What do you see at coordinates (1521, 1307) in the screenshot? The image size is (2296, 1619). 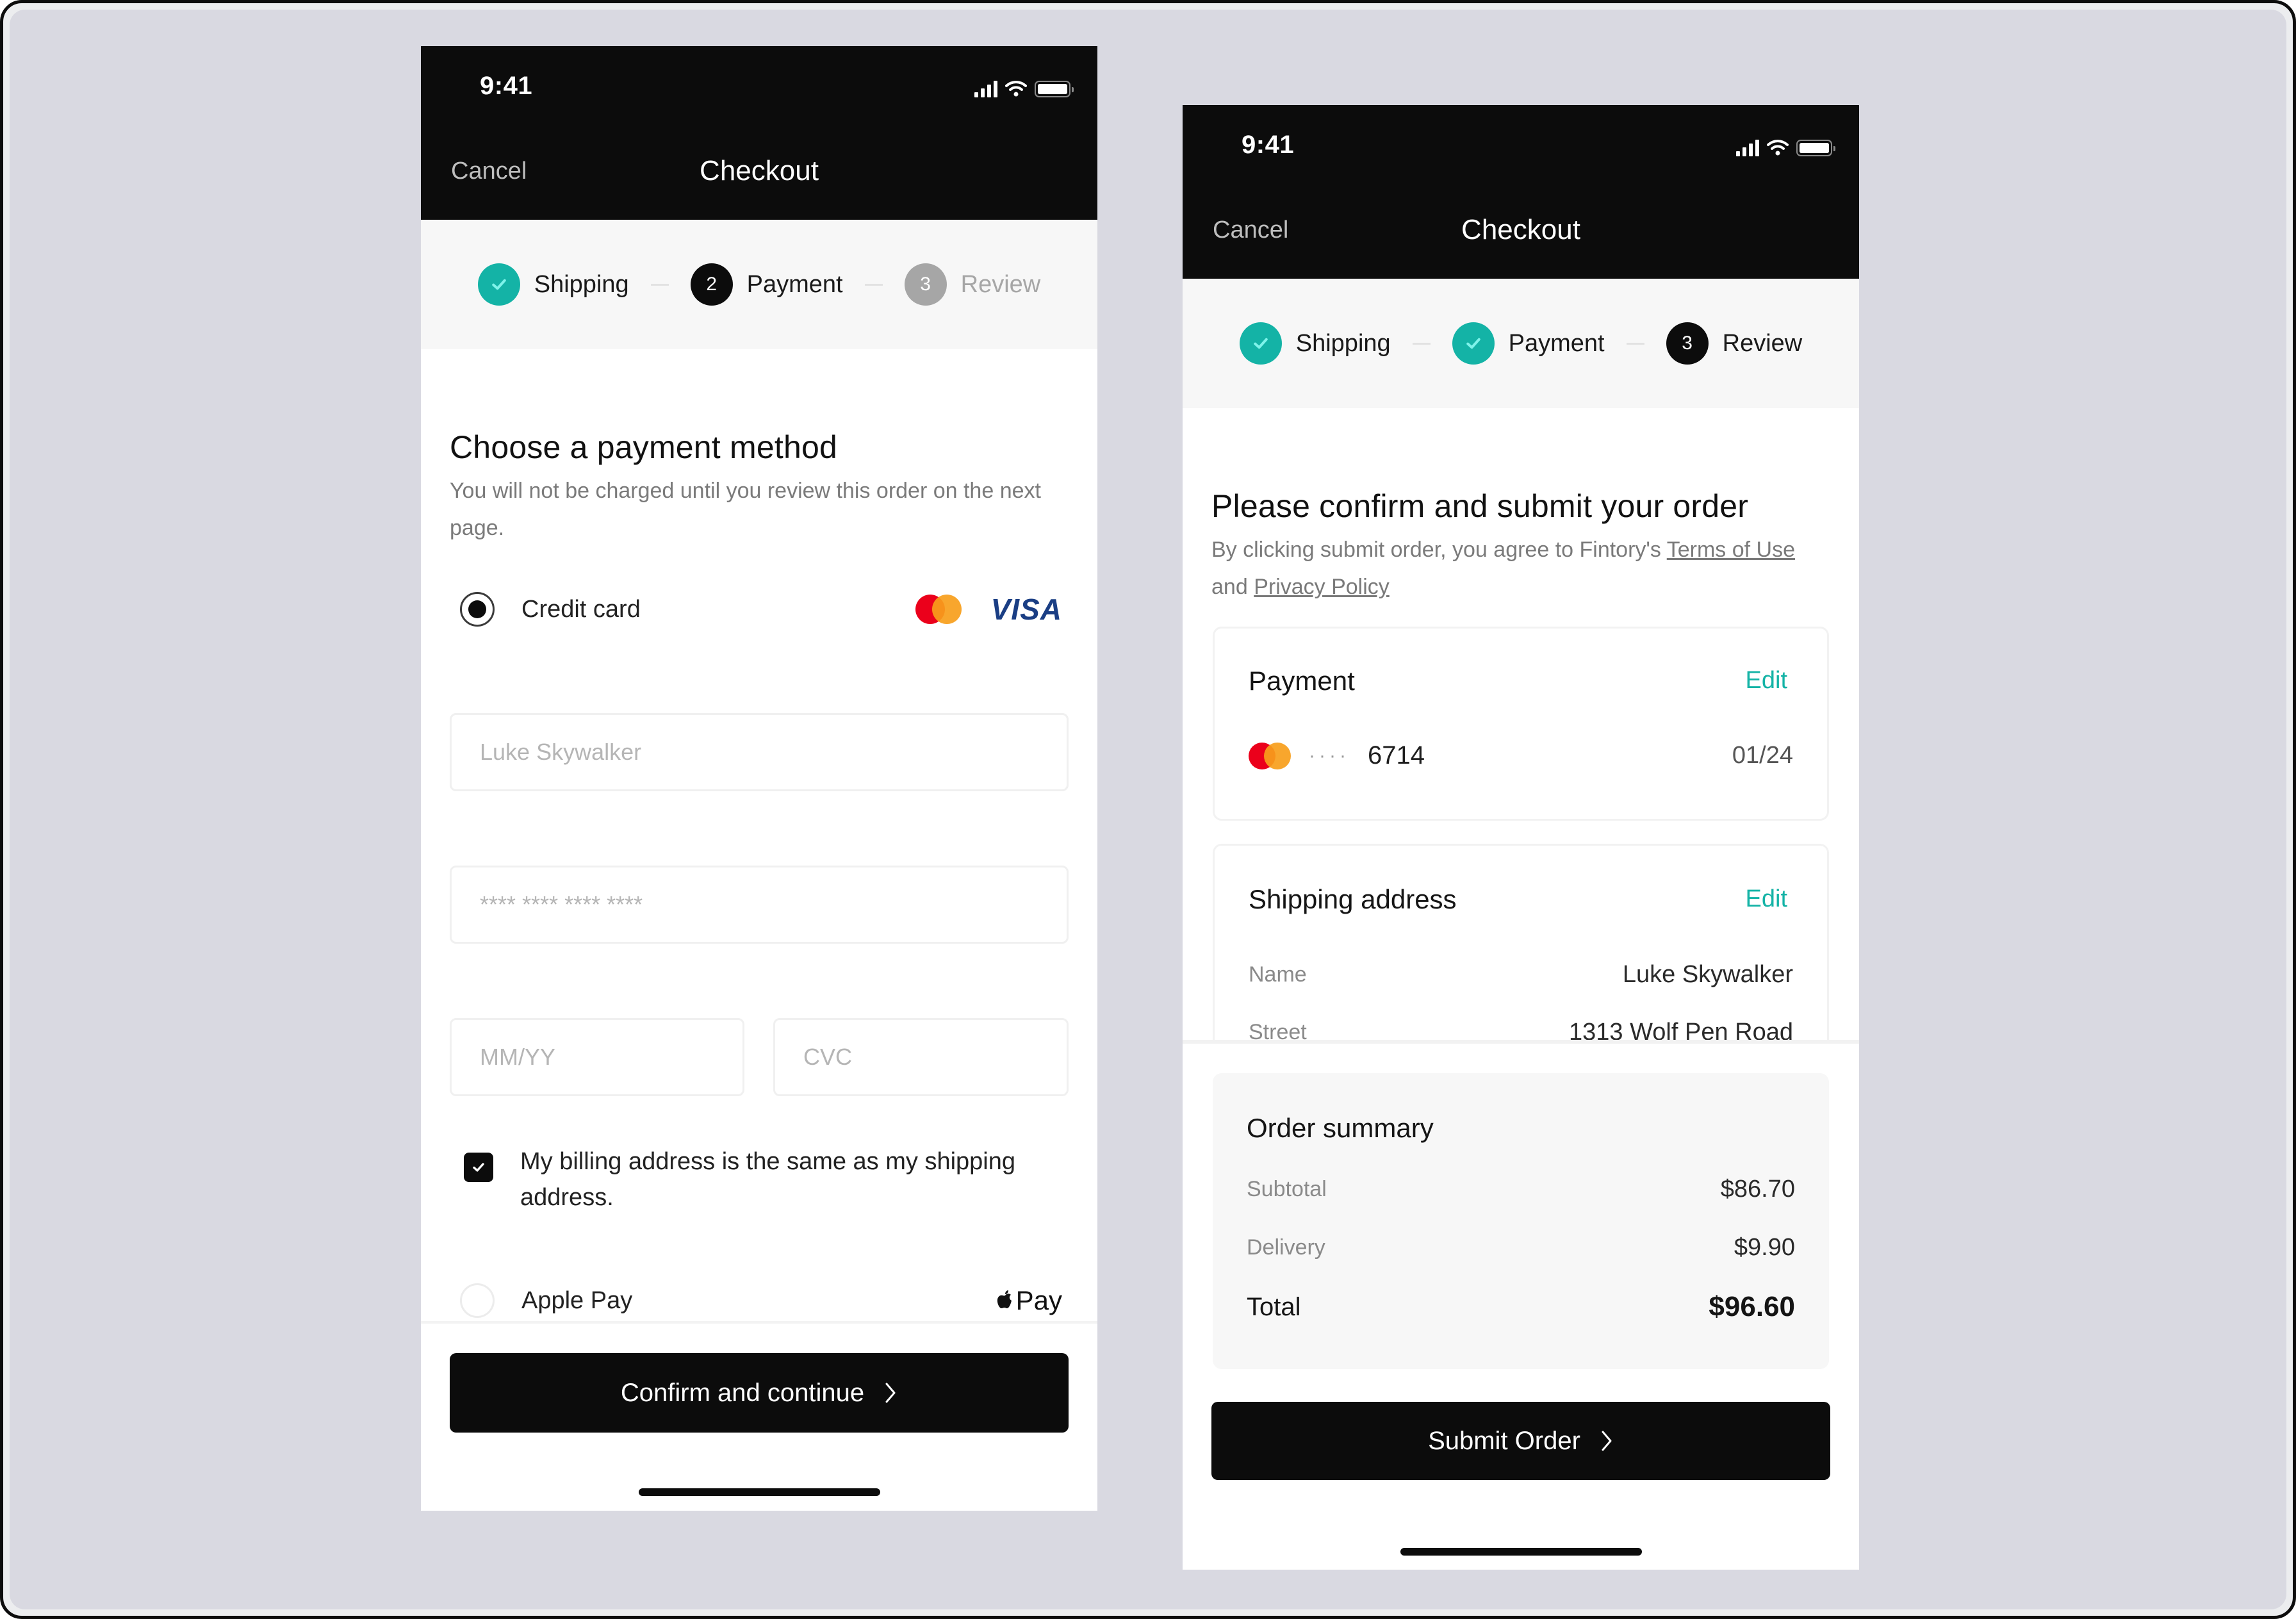 I see `total-row: Total $96.60` at bounding box center [1521, 1307].